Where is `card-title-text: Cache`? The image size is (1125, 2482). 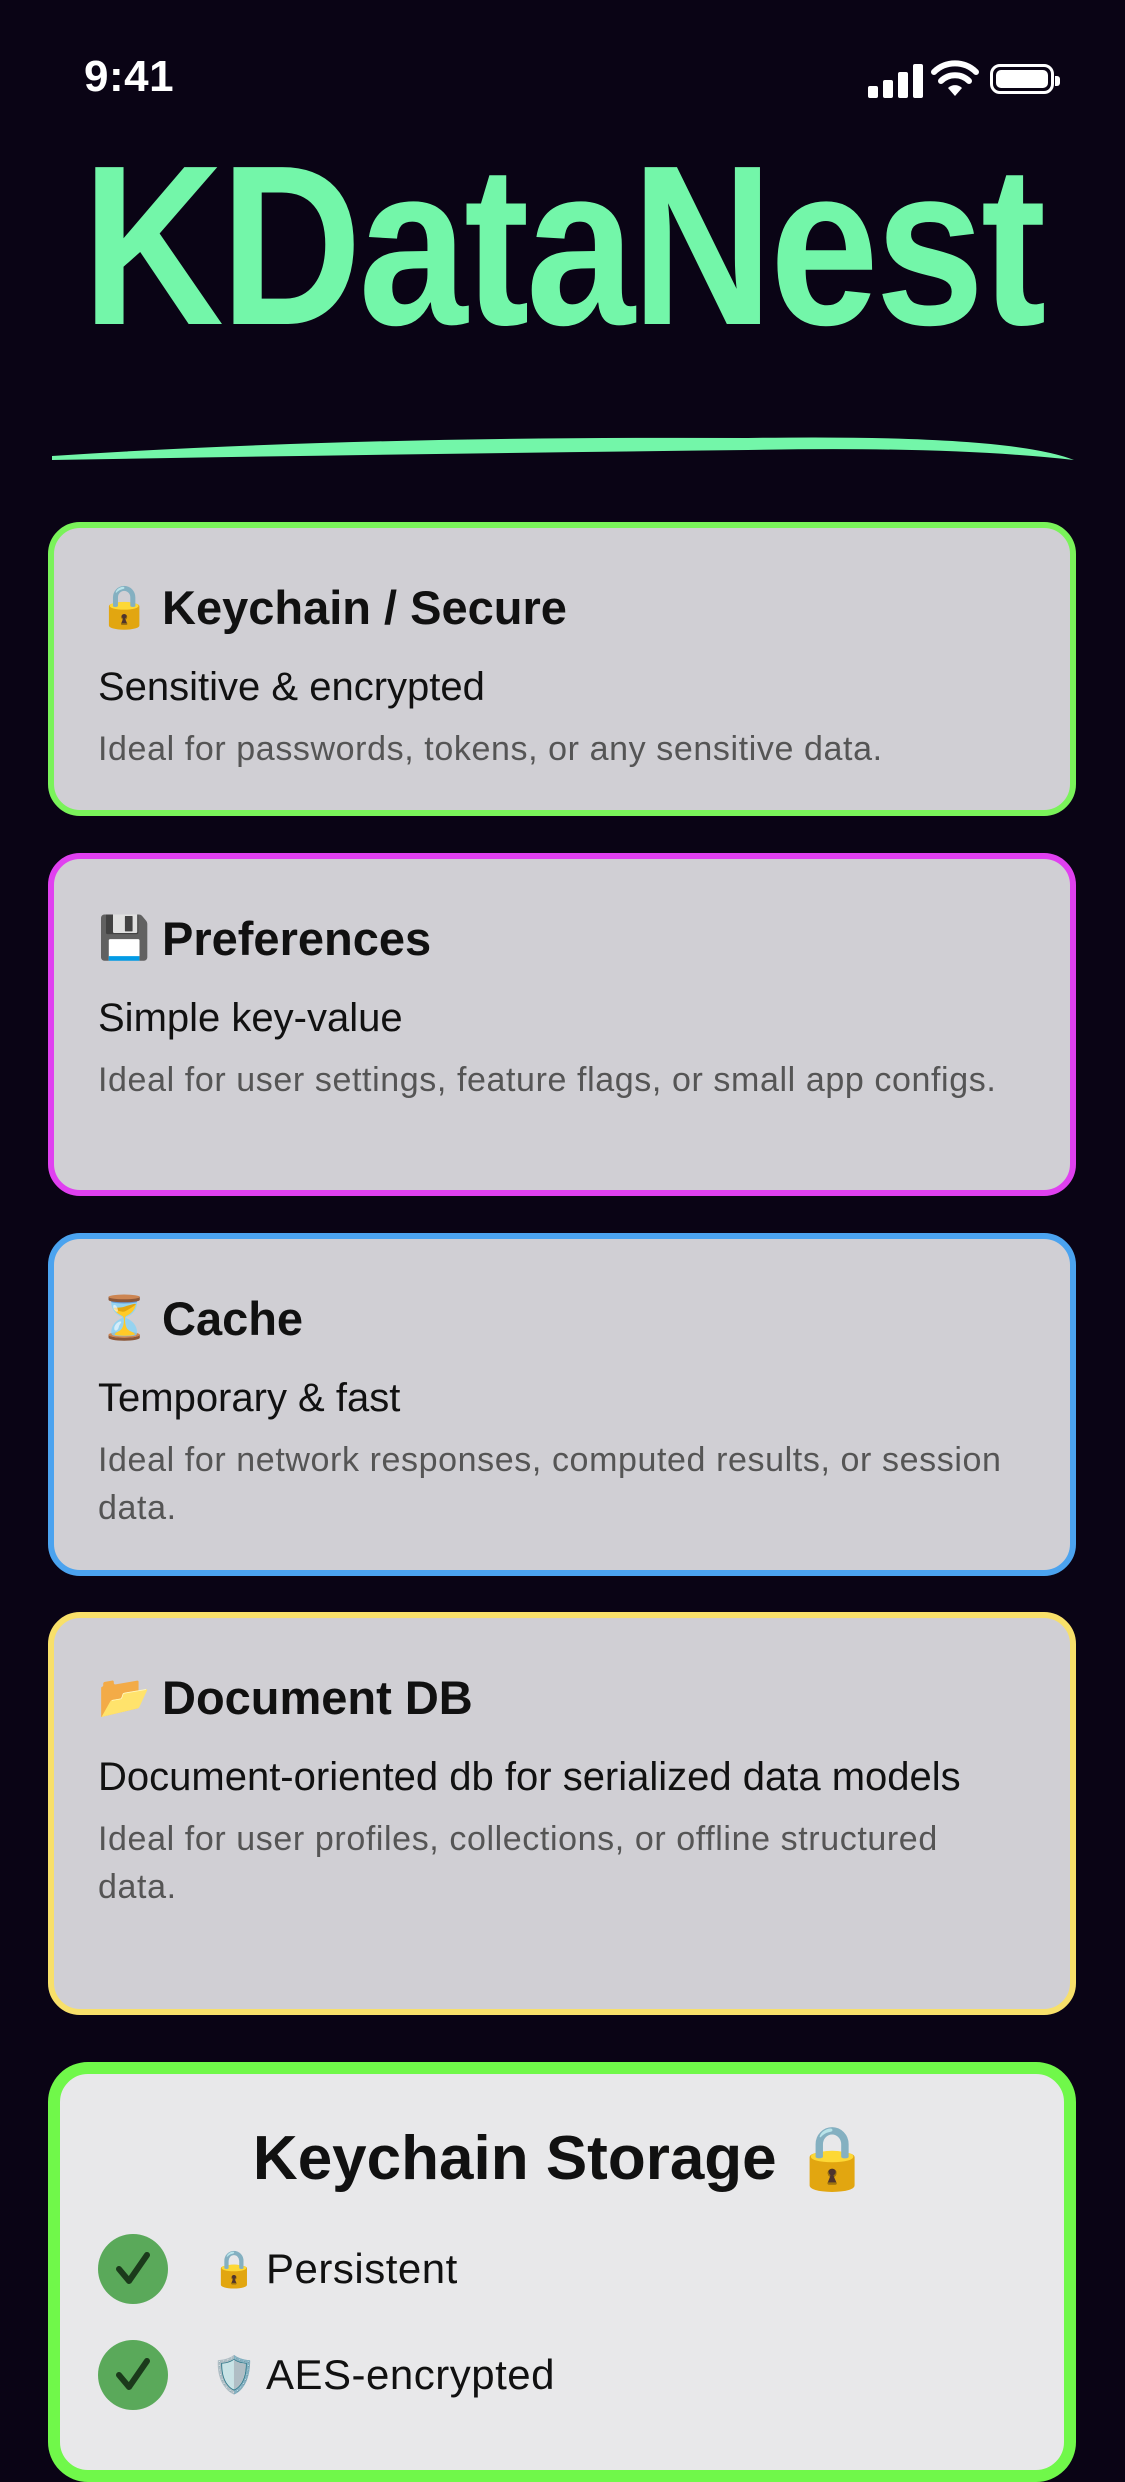
card-title-text: Cache is located at coordinates (233, 1318).